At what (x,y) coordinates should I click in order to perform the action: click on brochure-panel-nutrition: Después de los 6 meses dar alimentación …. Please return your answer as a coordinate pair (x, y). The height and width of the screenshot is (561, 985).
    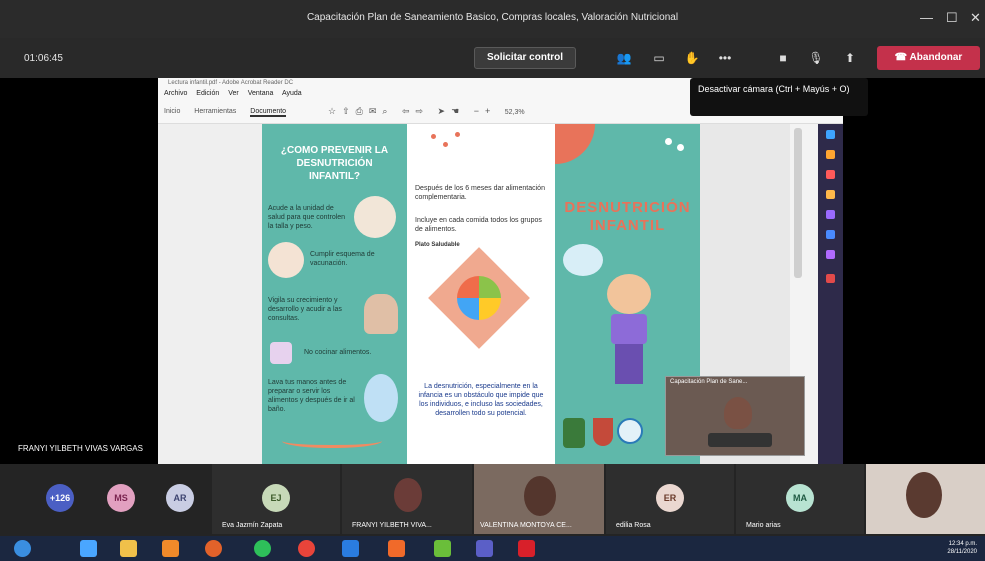
    Looking at the image, I should click on (481, 294).